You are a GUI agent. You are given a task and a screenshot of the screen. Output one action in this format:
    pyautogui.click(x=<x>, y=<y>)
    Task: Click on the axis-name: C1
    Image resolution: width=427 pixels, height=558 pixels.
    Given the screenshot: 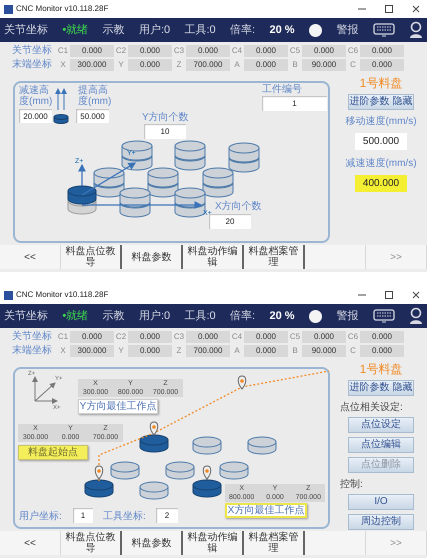 What is the action you would take?
    pyautogui.click(x=63, y=336)
    